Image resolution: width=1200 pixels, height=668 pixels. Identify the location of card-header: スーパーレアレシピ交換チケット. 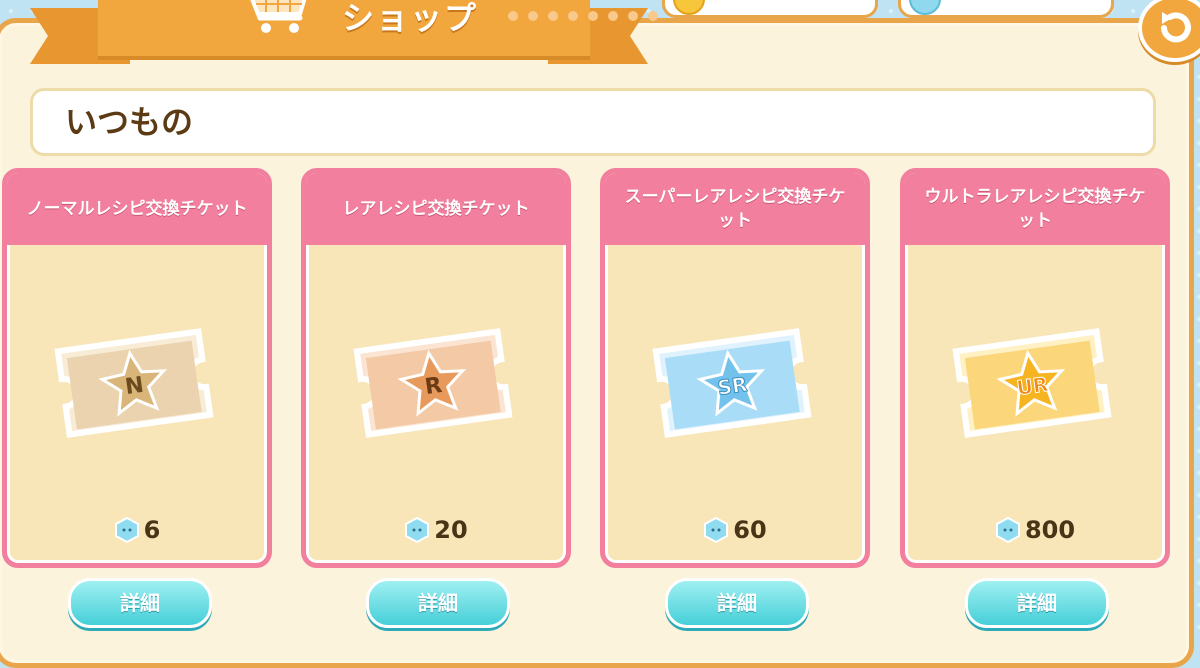
(735, 209).